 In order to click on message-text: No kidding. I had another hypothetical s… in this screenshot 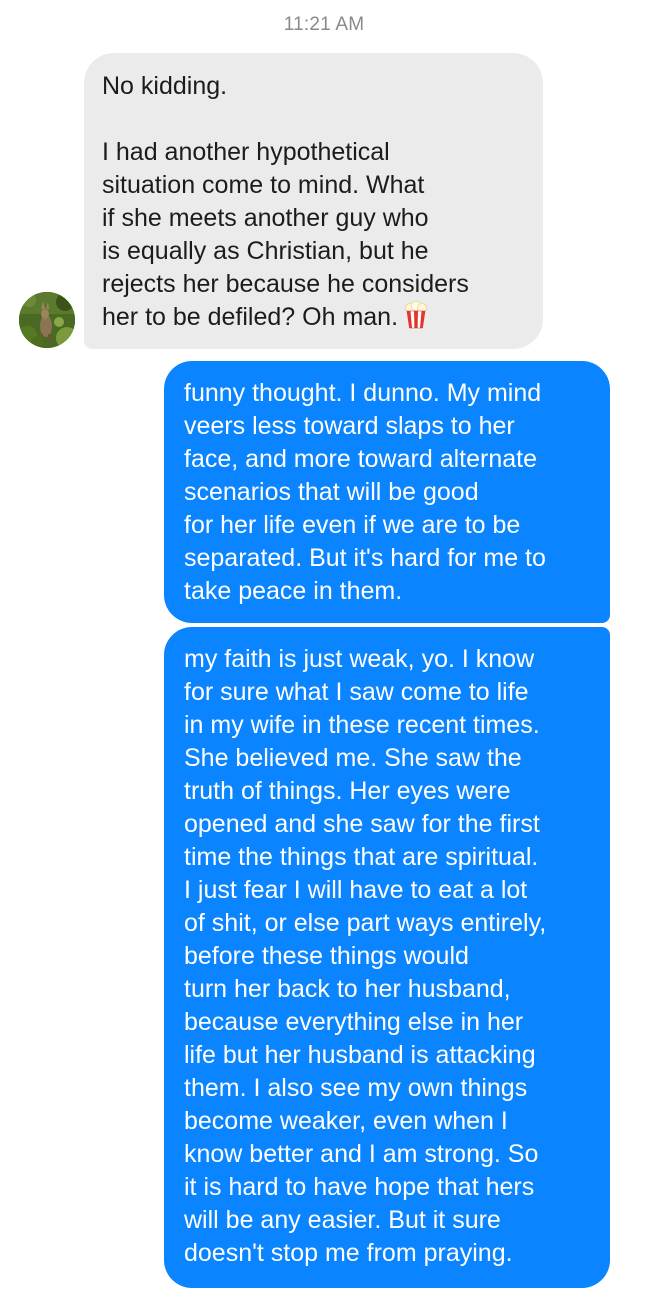, I will do `click(285, 201)`.